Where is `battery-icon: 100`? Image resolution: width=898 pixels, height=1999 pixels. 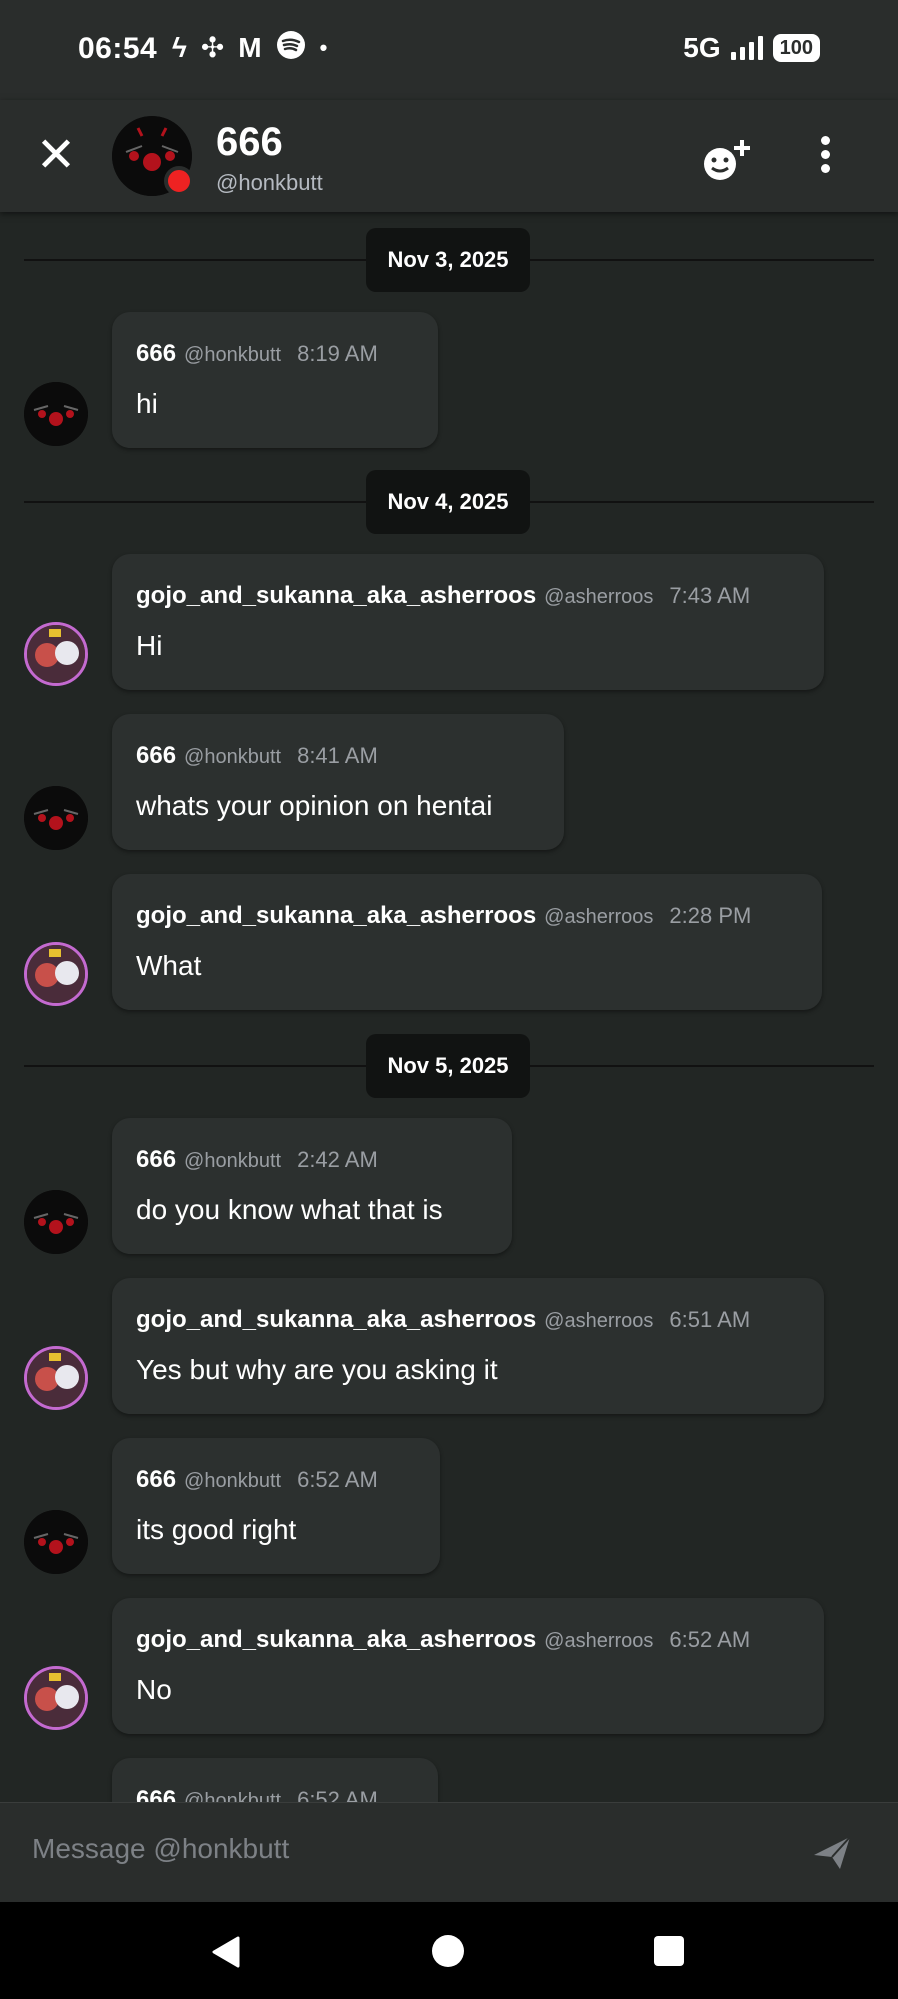 battery-icon: 100 is located at coordinates (796, 48).